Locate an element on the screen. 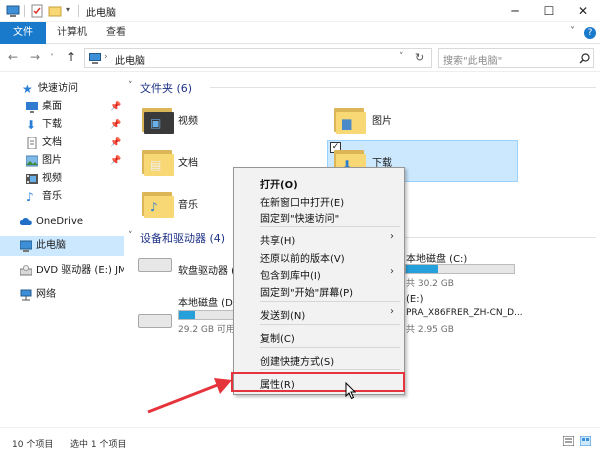  sidebar-item-quick-access: ★ 快速访问 is located at coordinates (62, 89).